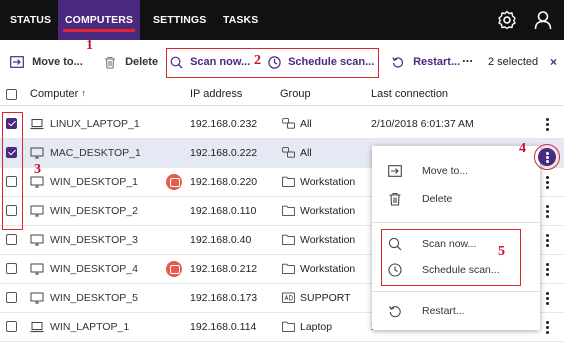 The image size is (564, 343). Describe the element at coordinates (179, 20) in the screenshot. I see `tab-settings: SETTINGS` at that location.